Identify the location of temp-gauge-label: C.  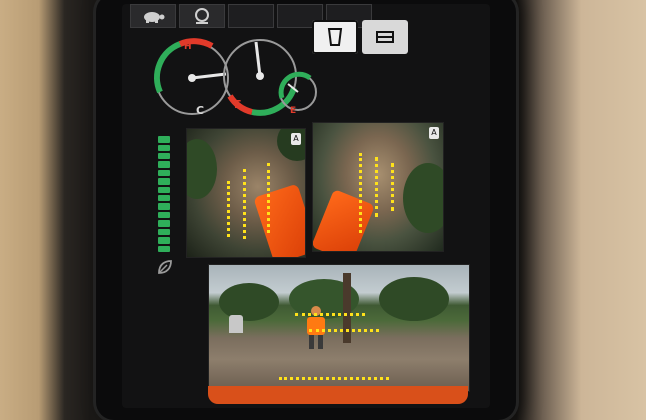
(200, 110).